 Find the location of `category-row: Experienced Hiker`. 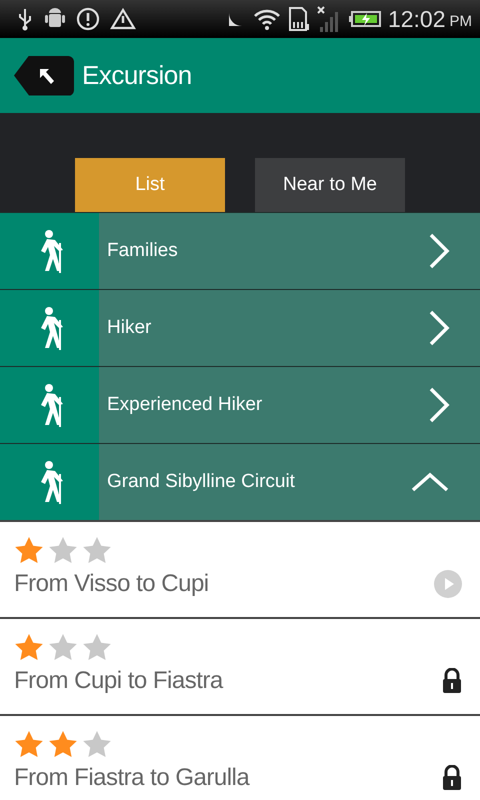

category-row: Experienced Hiker is located at coordinates (240, 404).